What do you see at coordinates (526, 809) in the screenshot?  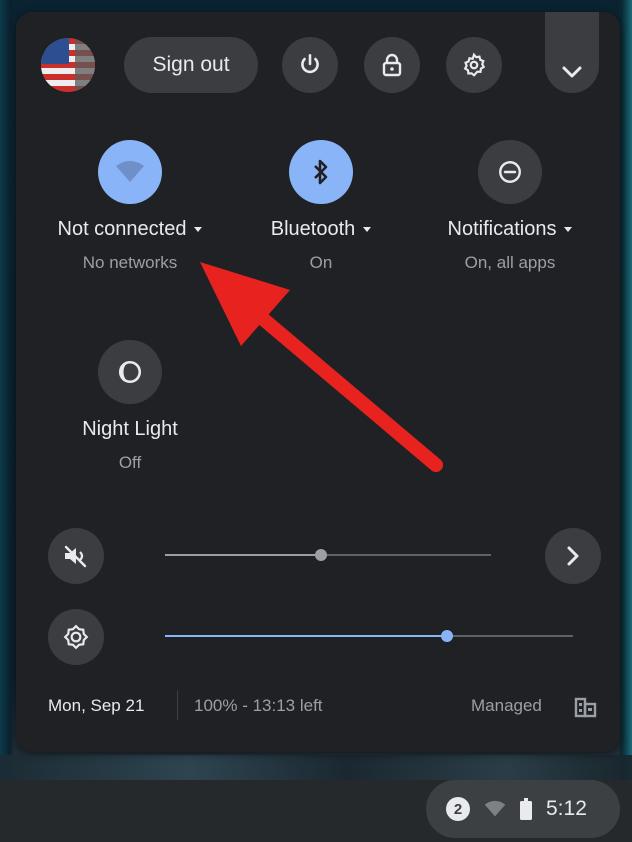 I see `battery-icon` at bounding box center [526, 809].